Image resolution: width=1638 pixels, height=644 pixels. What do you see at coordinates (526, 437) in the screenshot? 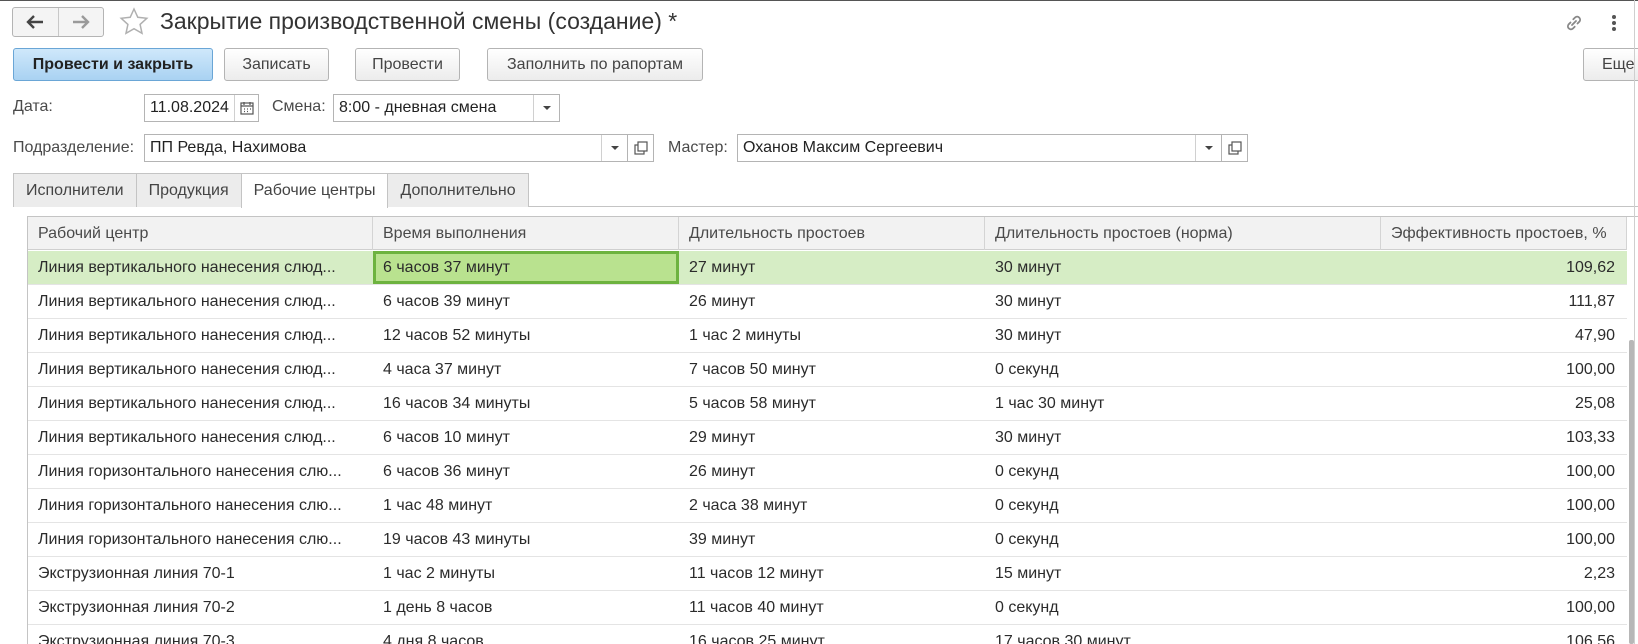
I see `table-cell: 6 часов 10 минут` at bounding box center [526, 437].